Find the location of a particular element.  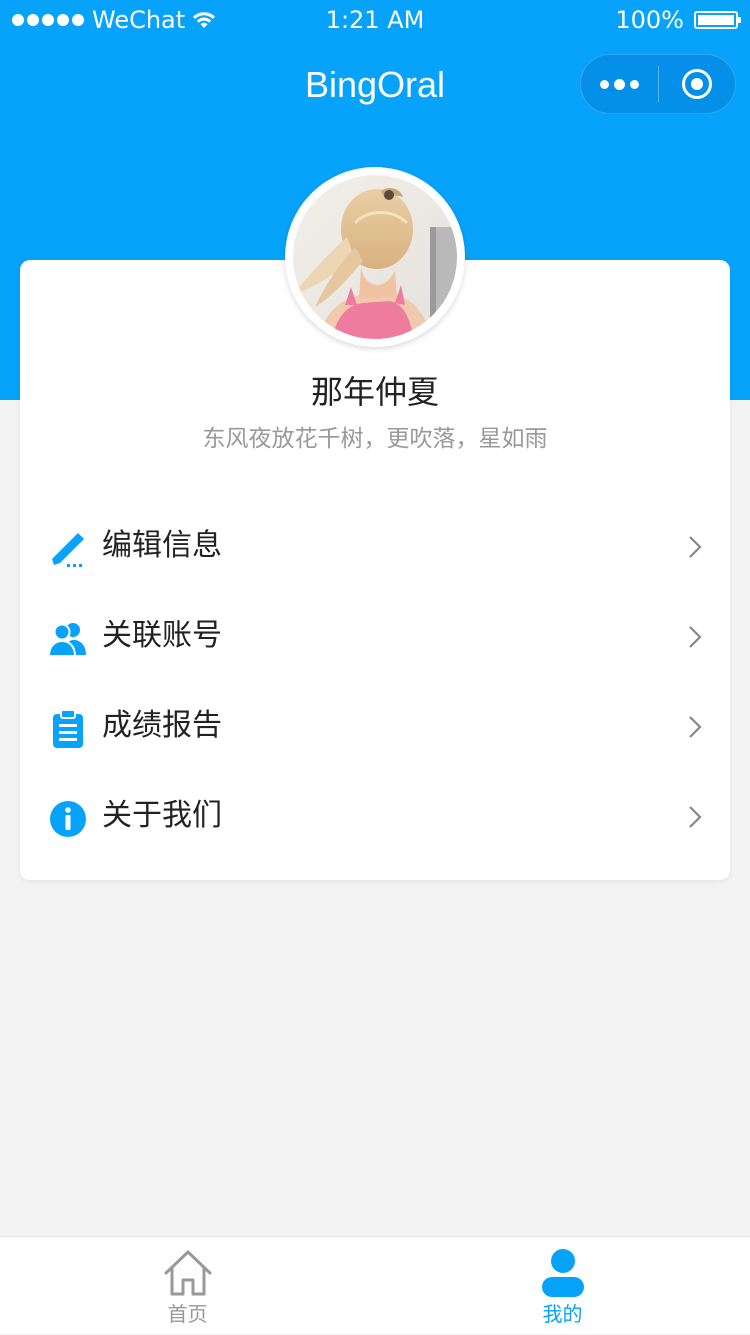

menu-label: 编辑信息 is located at coordinates (162, 545).